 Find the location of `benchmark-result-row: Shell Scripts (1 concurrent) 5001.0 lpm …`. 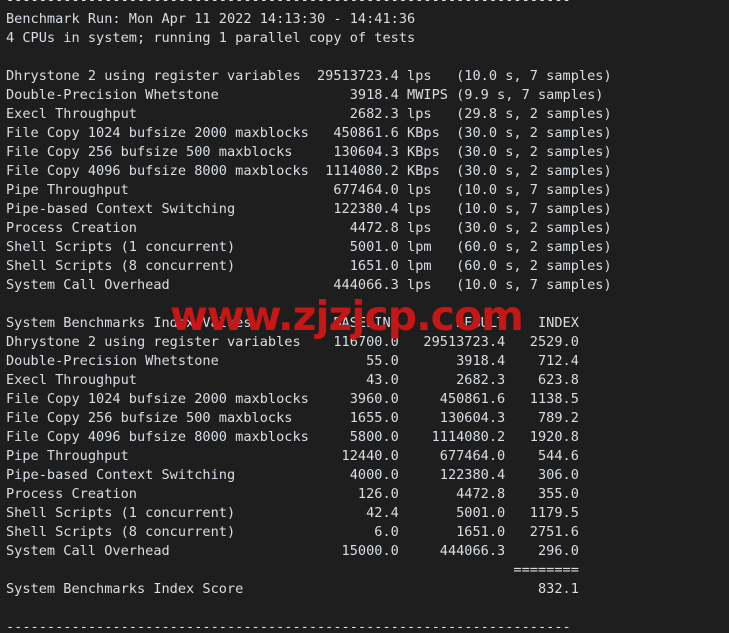

benchmark-result-row: Shell Scripts (1 concurrent) 5001.0 lpm … is located at coordinates (309, 247).